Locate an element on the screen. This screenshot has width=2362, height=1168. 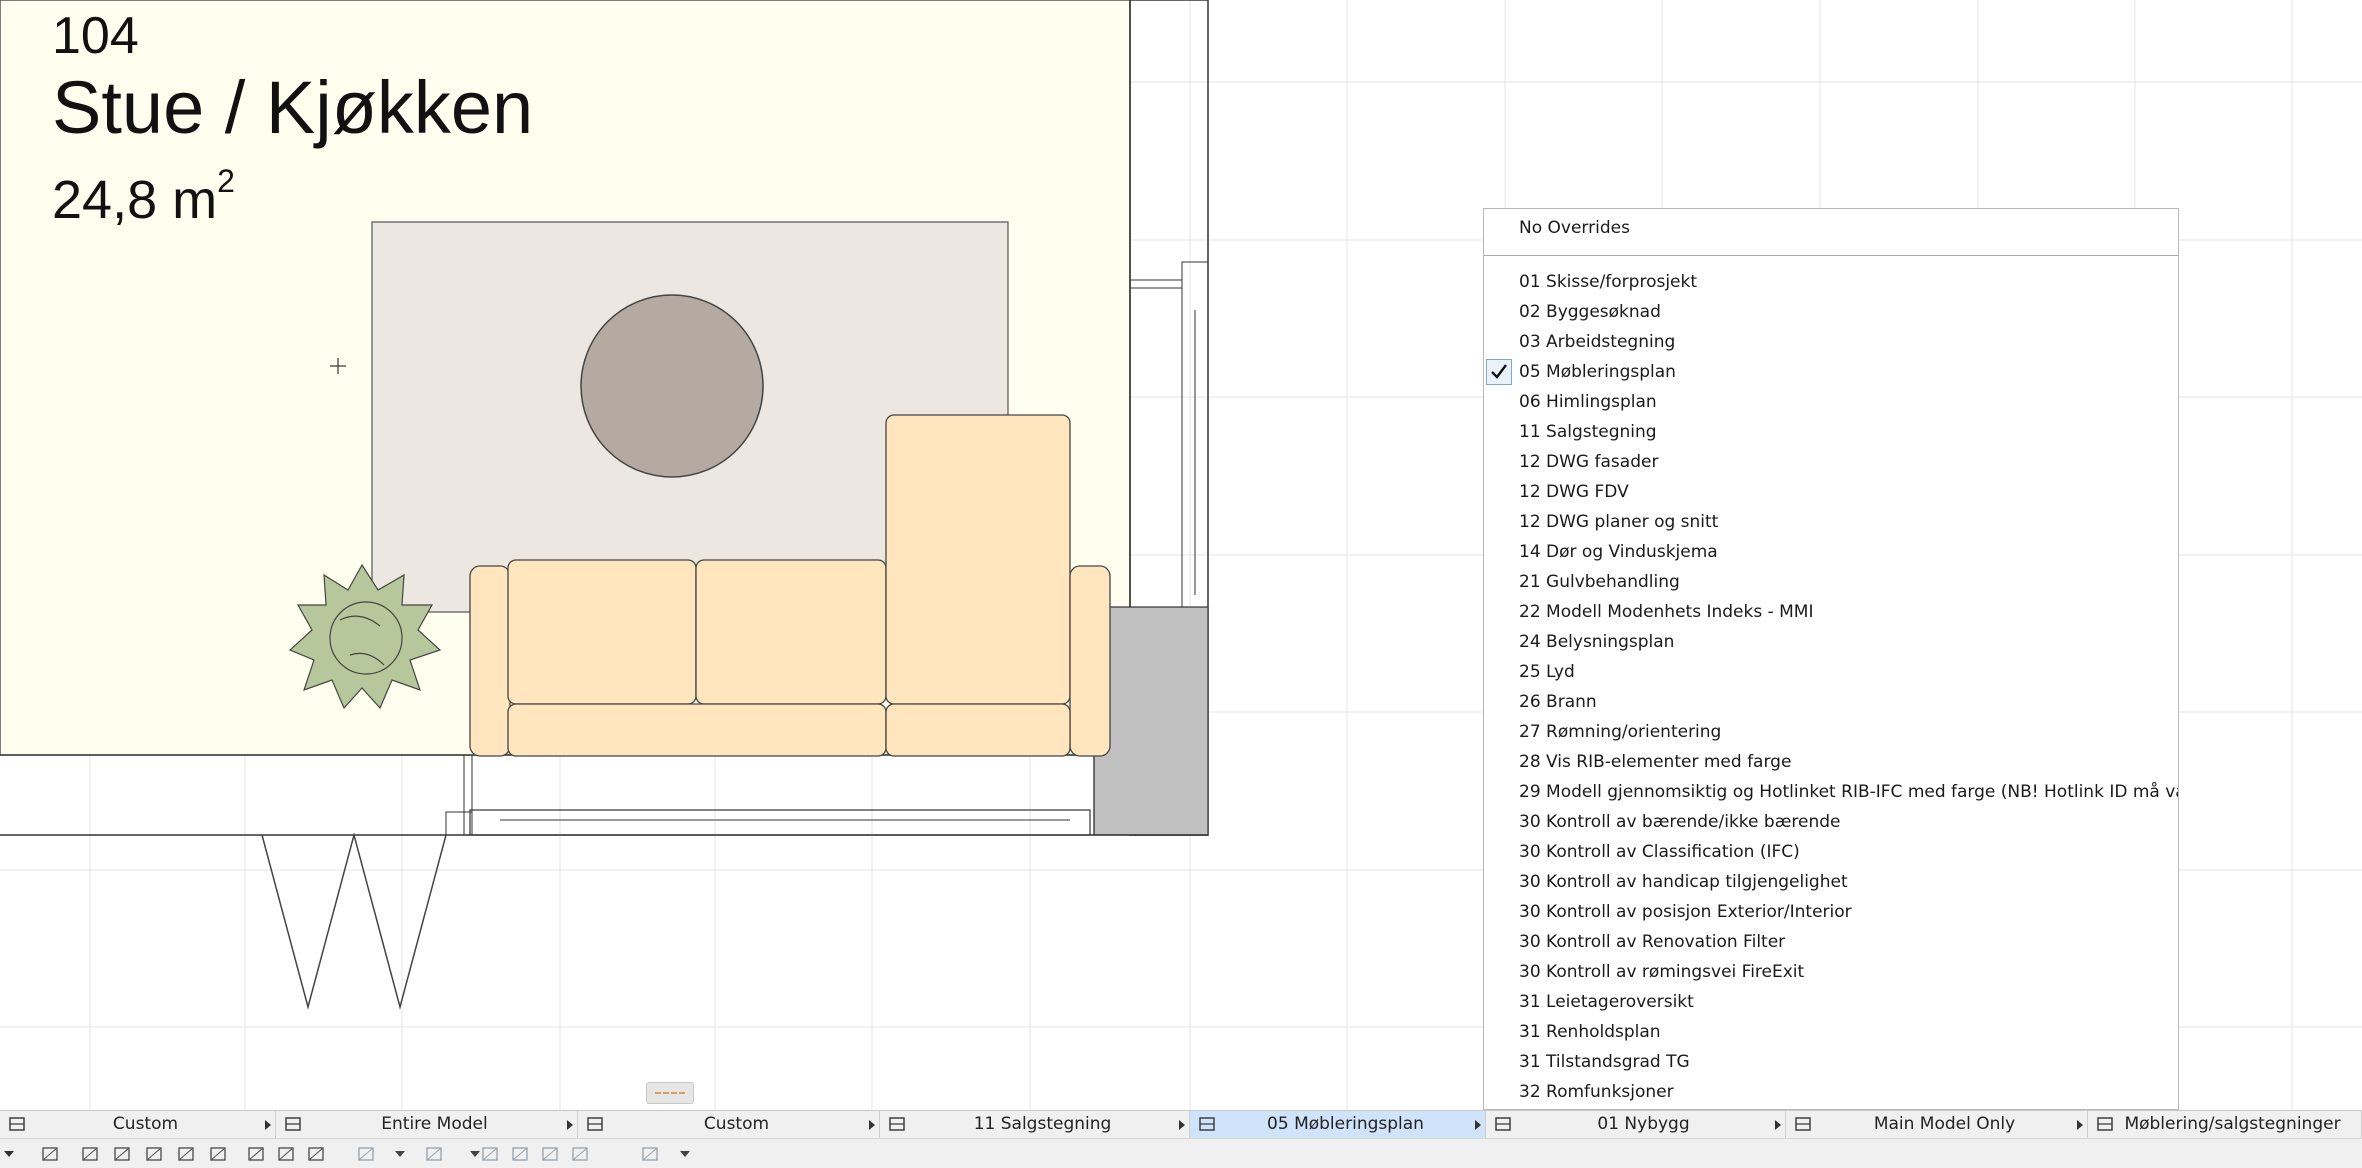
quick-option-layer-combination: Custom is located at coordinates (138, 1124).